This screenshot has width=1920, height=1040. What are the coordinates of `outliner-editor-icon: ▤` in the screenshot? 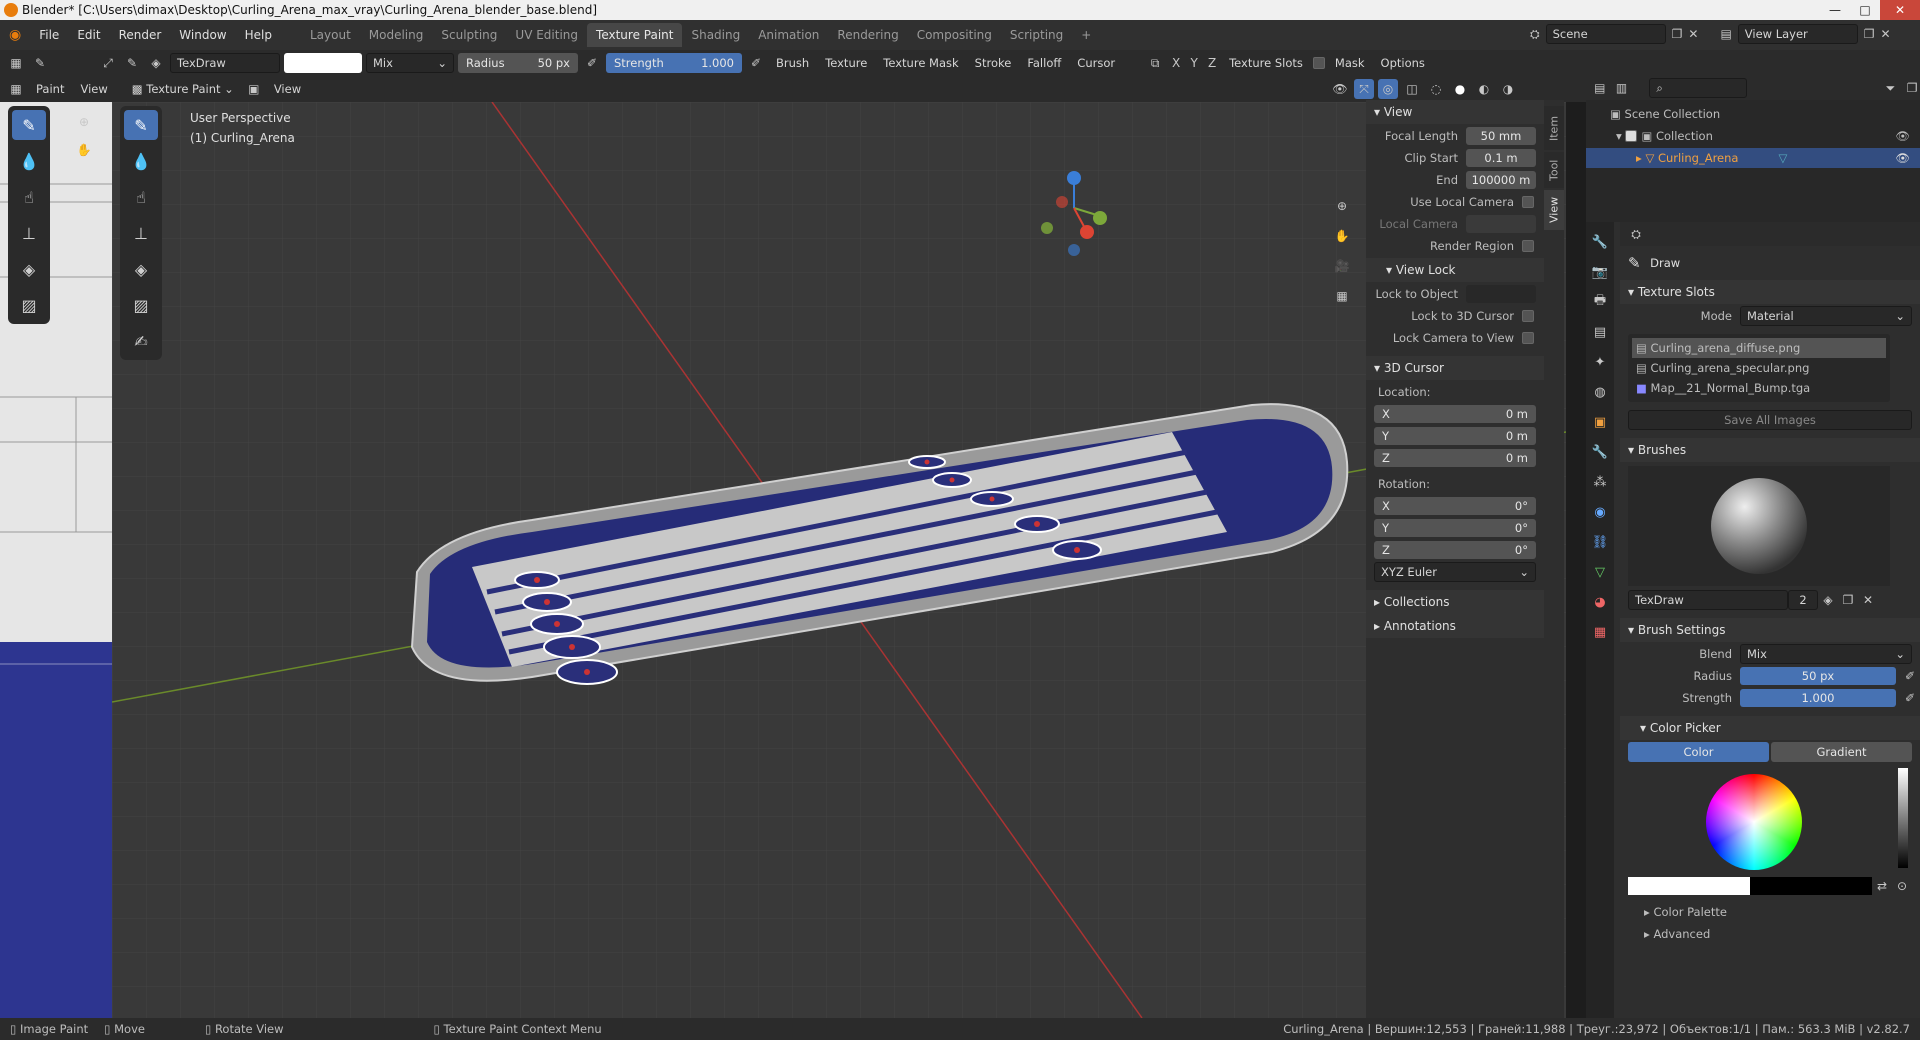 It's located at (1600, 88).